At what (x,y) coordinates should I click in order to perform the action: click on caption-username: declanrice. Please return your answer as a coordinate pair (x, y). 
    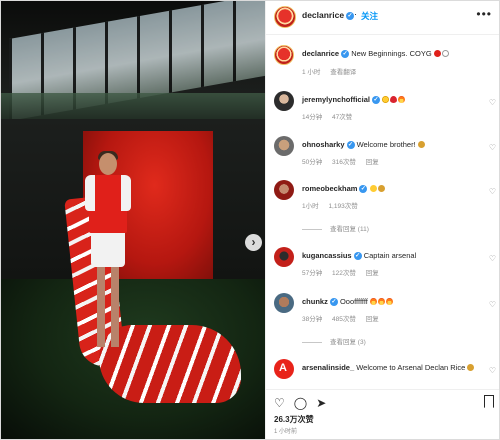
    Looking at the image, I should click on (320, 53).